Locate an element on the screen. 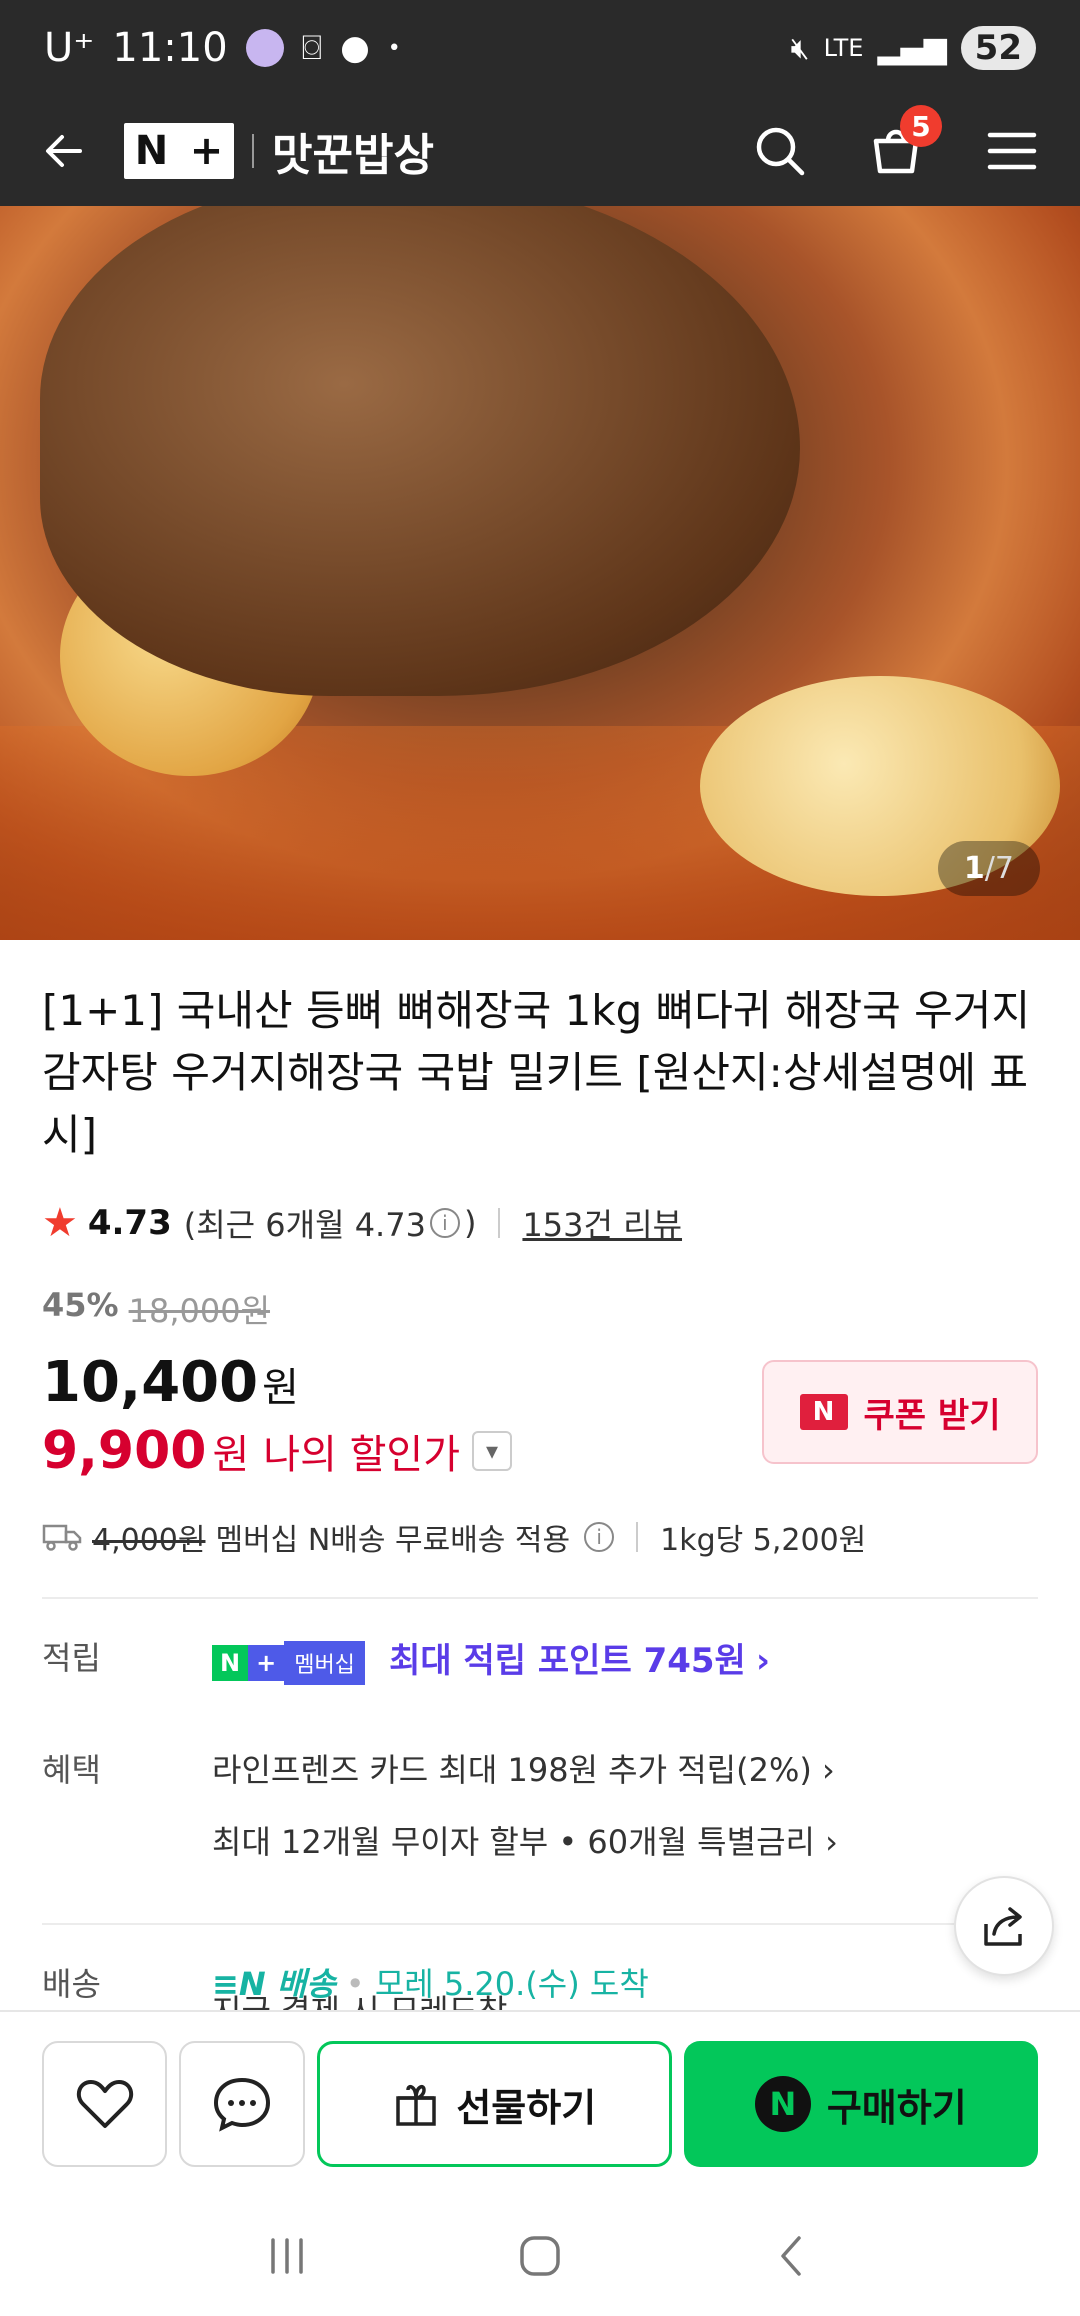  wishlist-button is located at coordinates (105, 2104).